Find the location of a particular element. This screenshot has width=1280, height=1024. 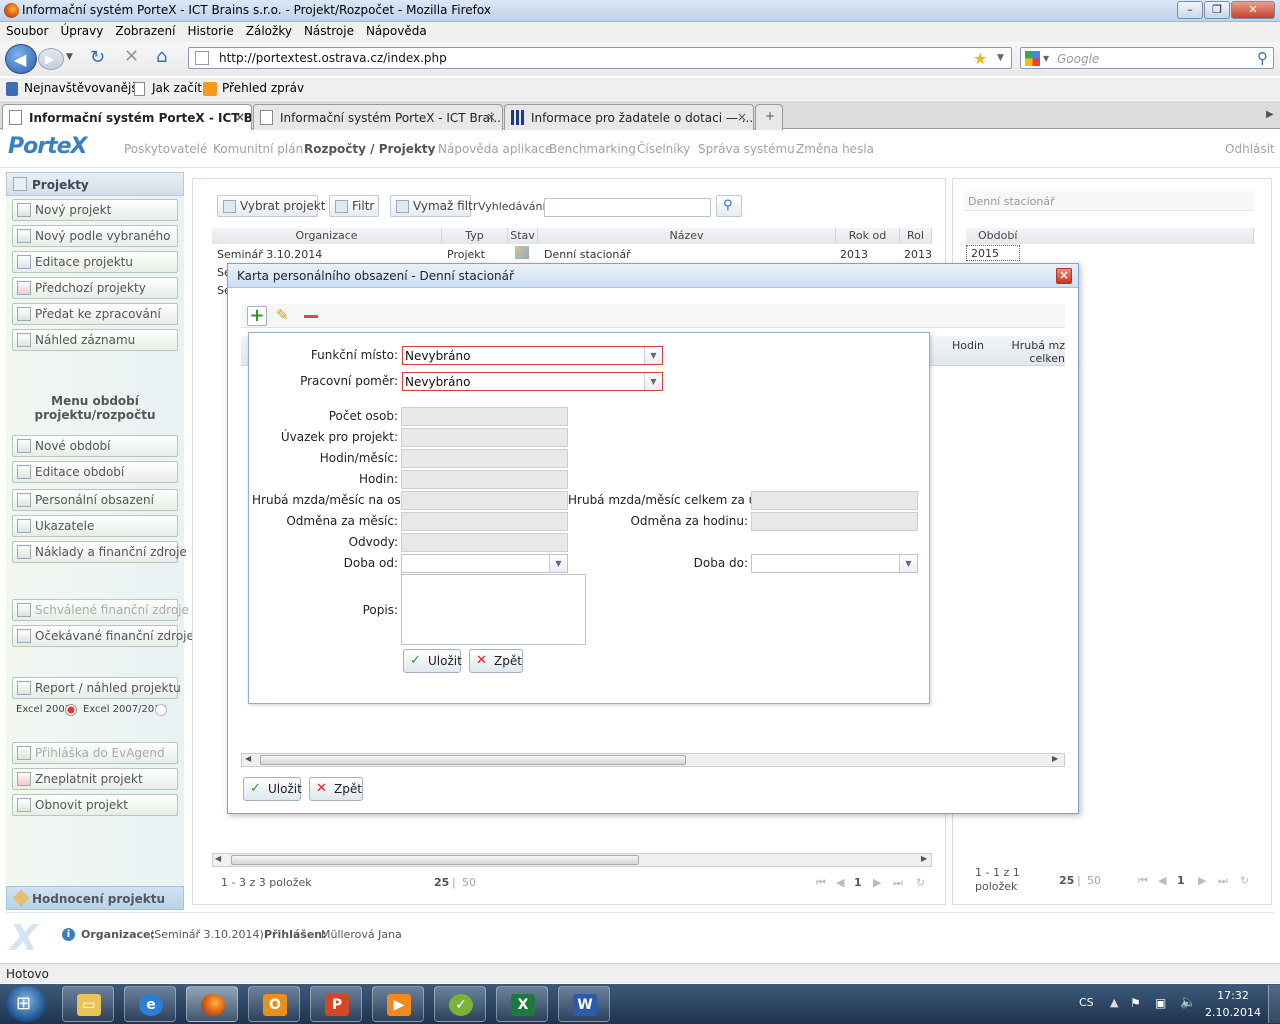

invalidate-project-button: Zneplatnit projekt is located at coordinates (95, 779).